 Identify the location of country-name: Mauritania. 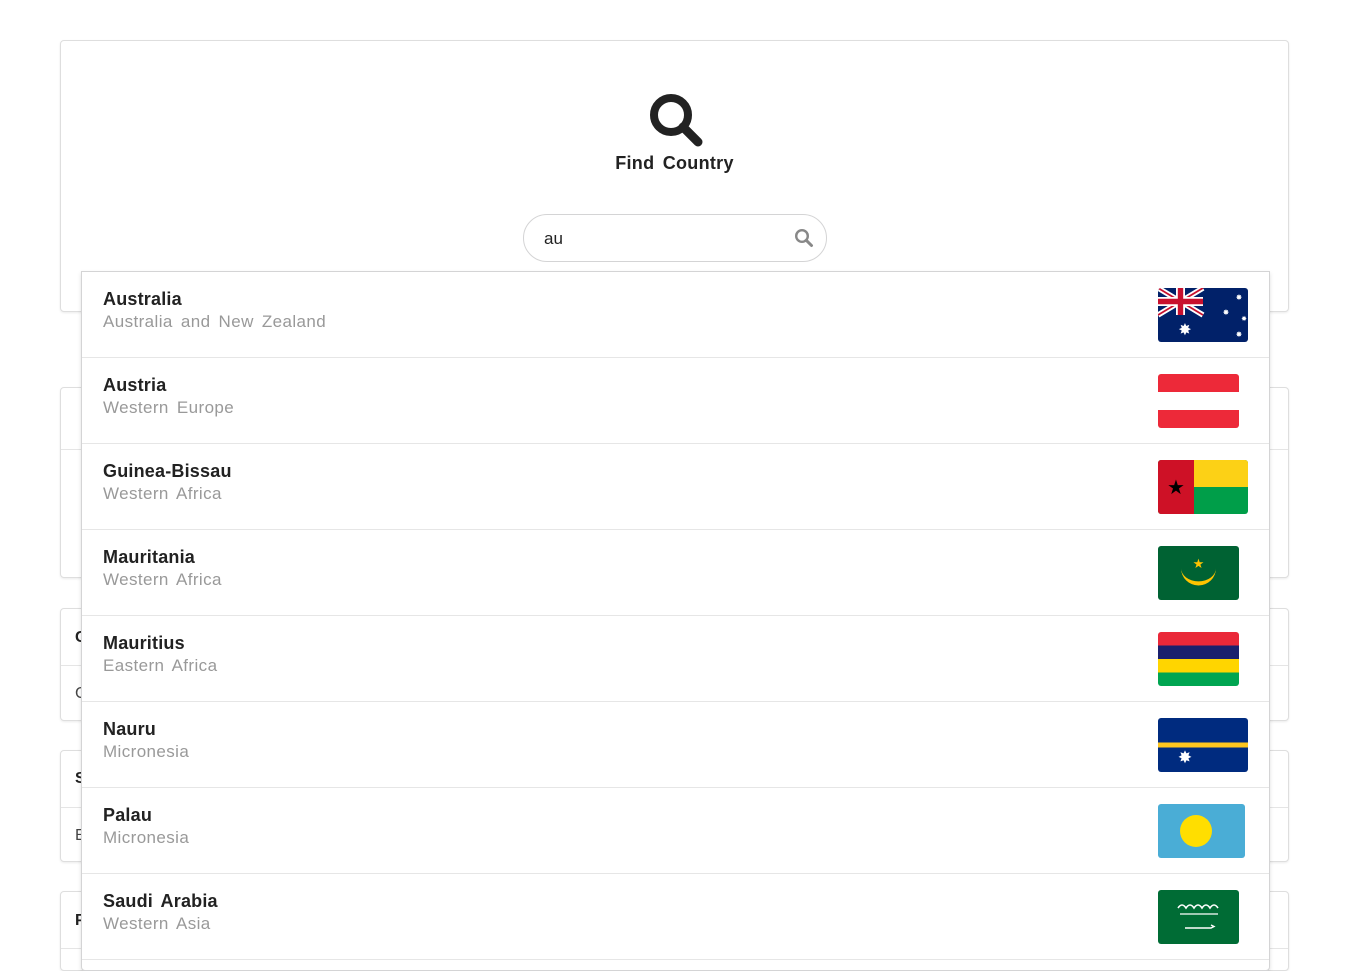
(149, 557).